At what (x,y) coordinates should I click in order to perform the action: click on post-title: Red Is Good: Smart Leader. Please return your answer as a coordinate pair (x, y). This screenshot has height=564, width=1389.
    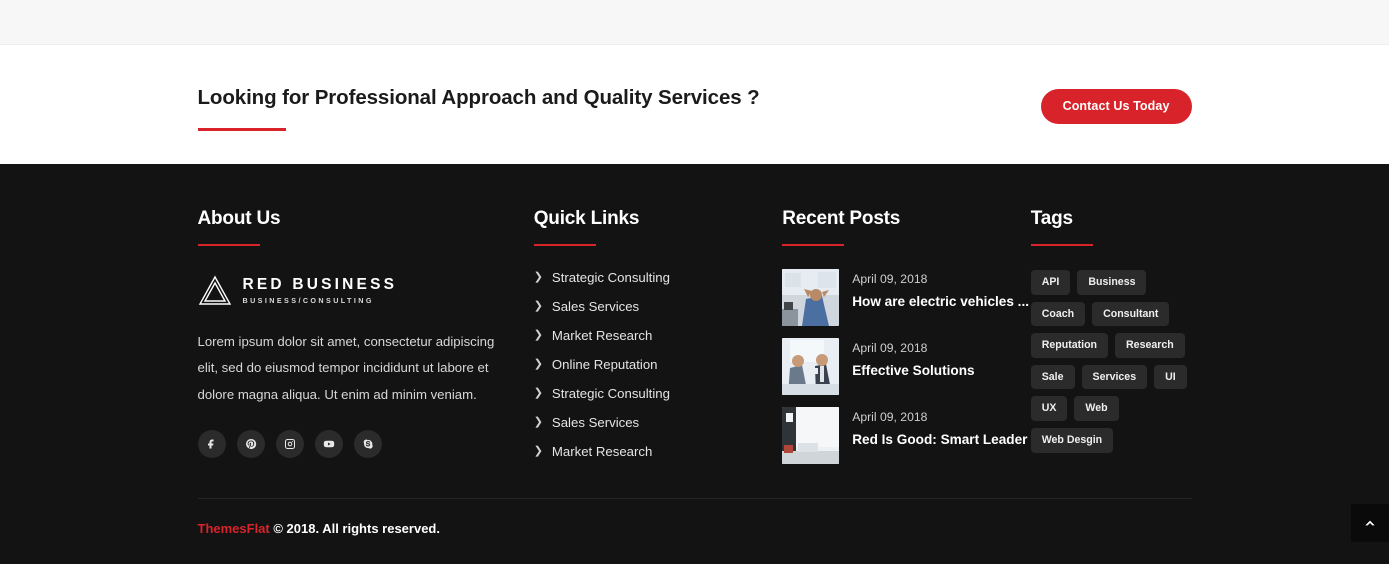
    Looking at the image, I should click on (939, 439).